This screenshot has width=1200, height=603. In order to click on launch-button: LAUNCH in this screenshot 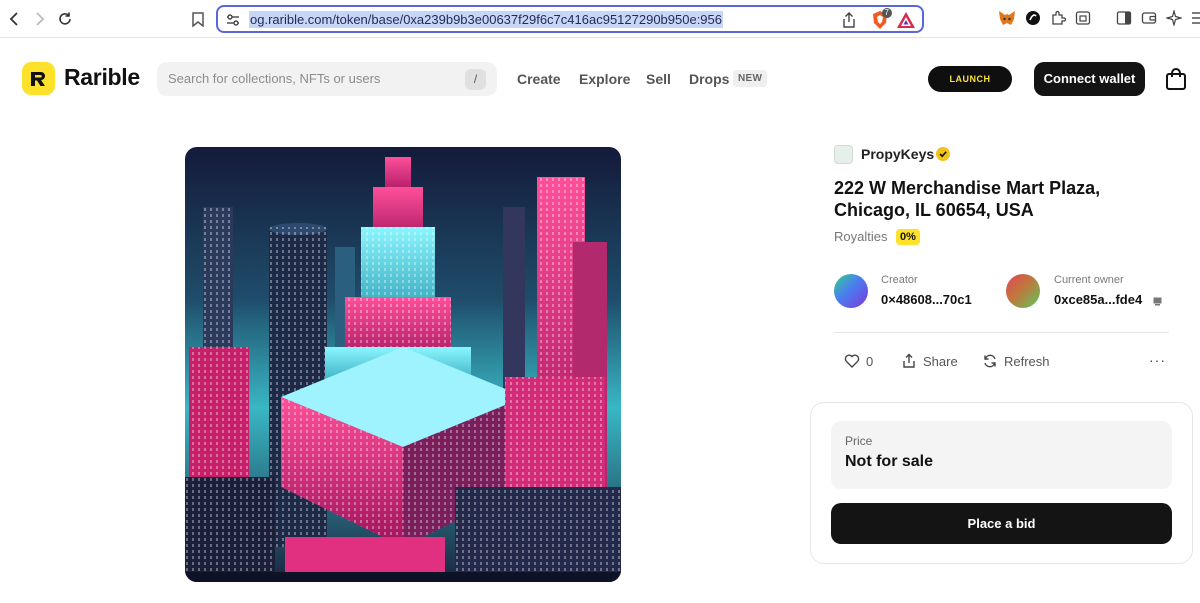, I will do `click(970, 79)`.